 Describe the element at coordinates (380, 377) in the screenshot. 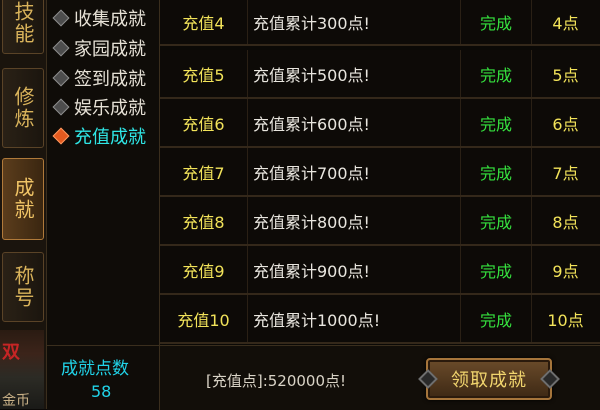

I see `footer-bar: [充值点]:520000点! 领取成就` at that location.